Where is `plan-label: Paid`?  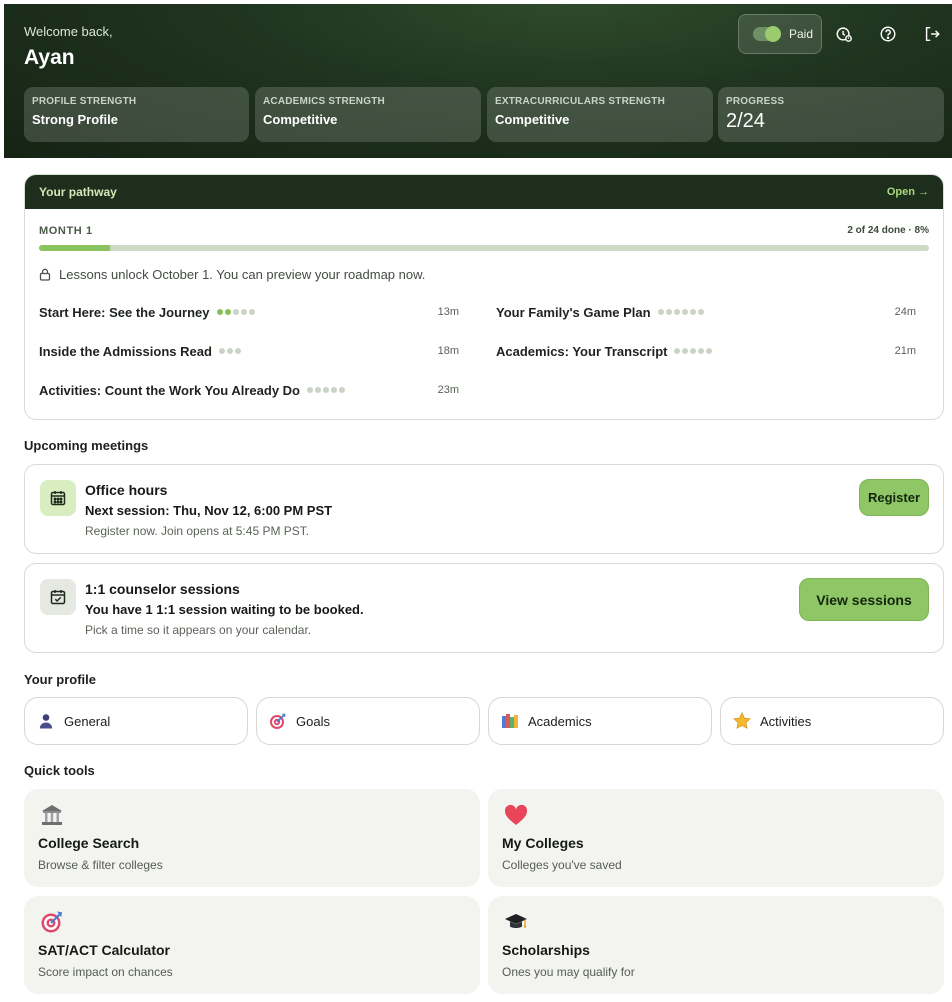 plan-label: Paid is located at coordinates (801, 34).